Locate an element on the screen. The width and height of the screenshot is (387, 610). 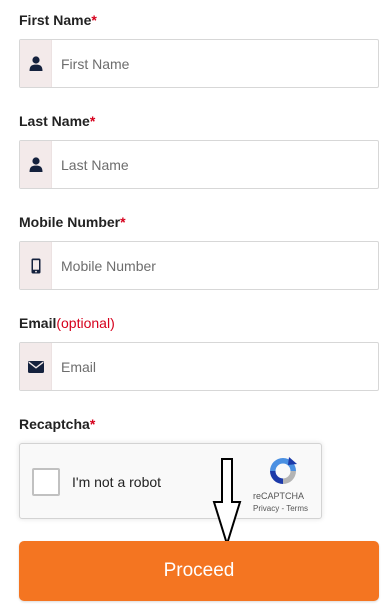
recaptcha-logo-icon is located at coordinates (283, 470).